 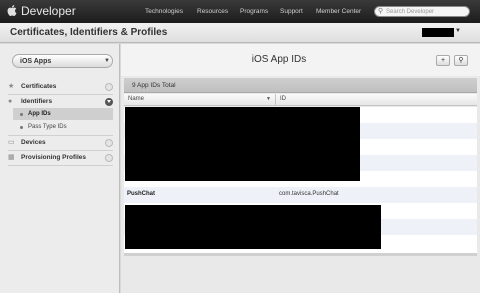 I want to click on page-title: Certificates, Identifiers & Profiles, so click(x=89, y=32).